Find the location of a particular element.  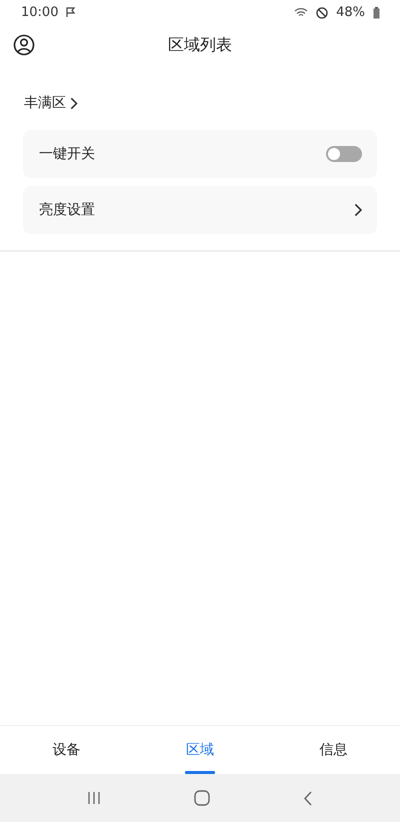

do-not-disturb-icon is located at coordinates (322, 12).